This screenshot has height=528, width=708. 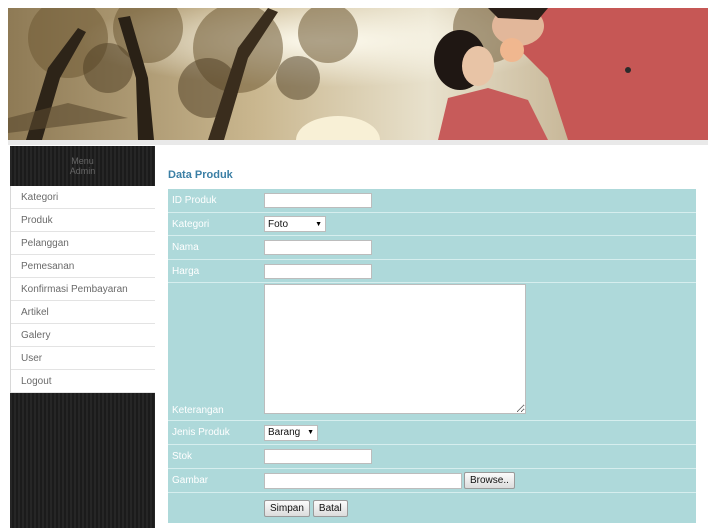 I want to click on kategori-label: Kategori, so click(x=191, y=224).